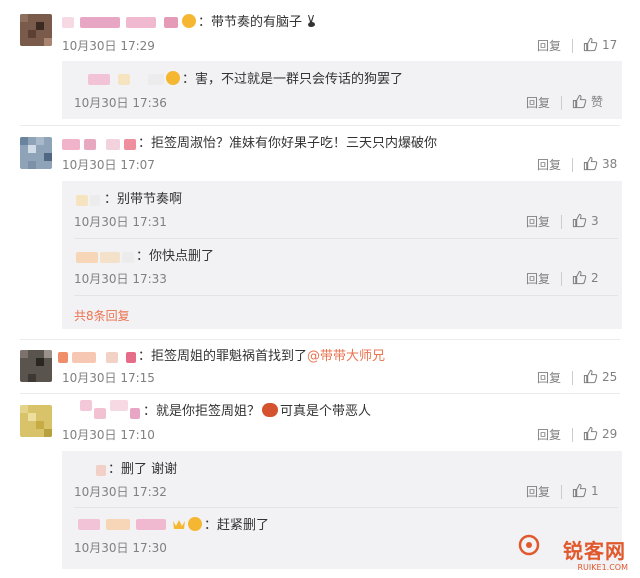  I want to click on like-button: 17, so click(600, 44).